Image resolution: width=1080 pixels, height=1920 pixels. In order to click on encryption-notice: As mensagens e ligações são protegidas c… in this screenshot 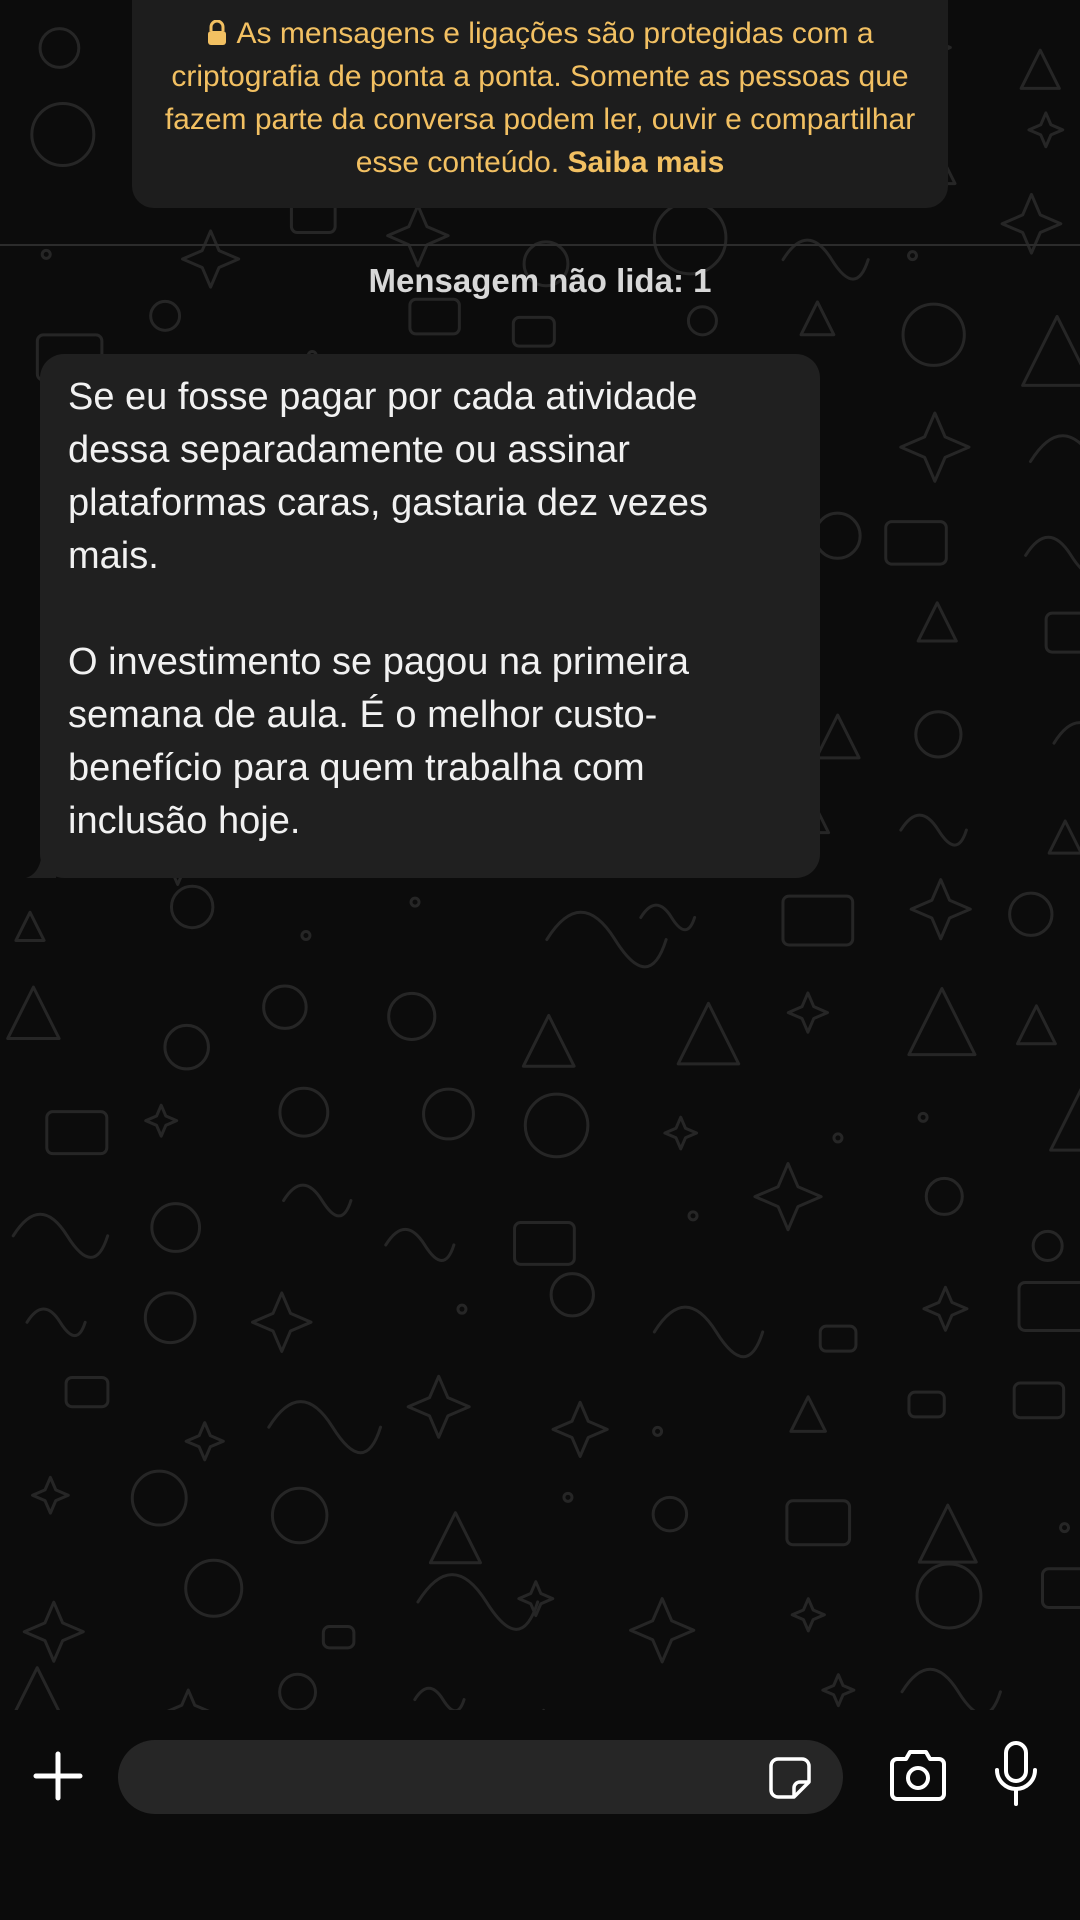, I will do `click(540, 104)`.